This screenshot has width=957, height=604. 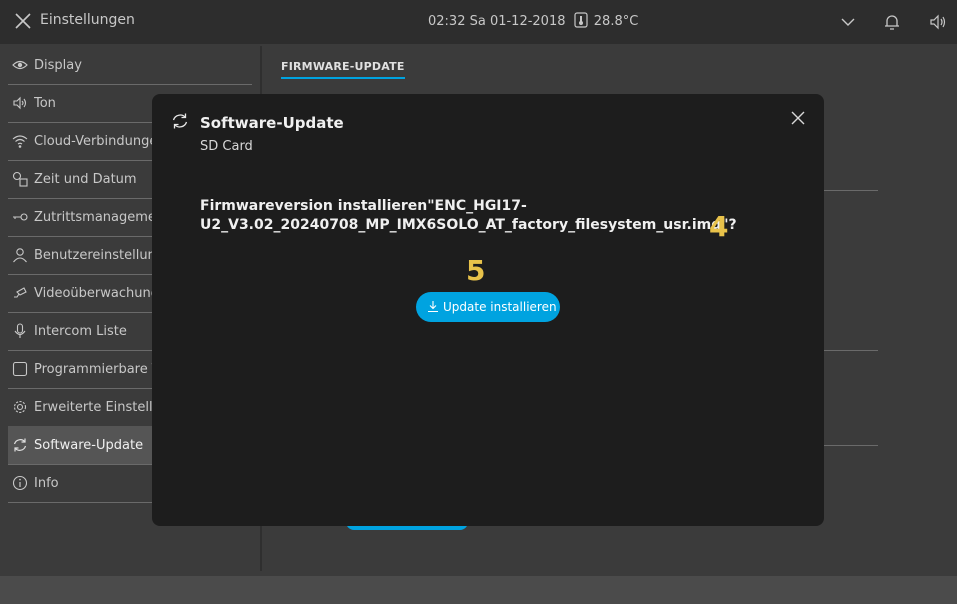 I want to click on page-title: Einstellungen, so click(x=87, y=20).